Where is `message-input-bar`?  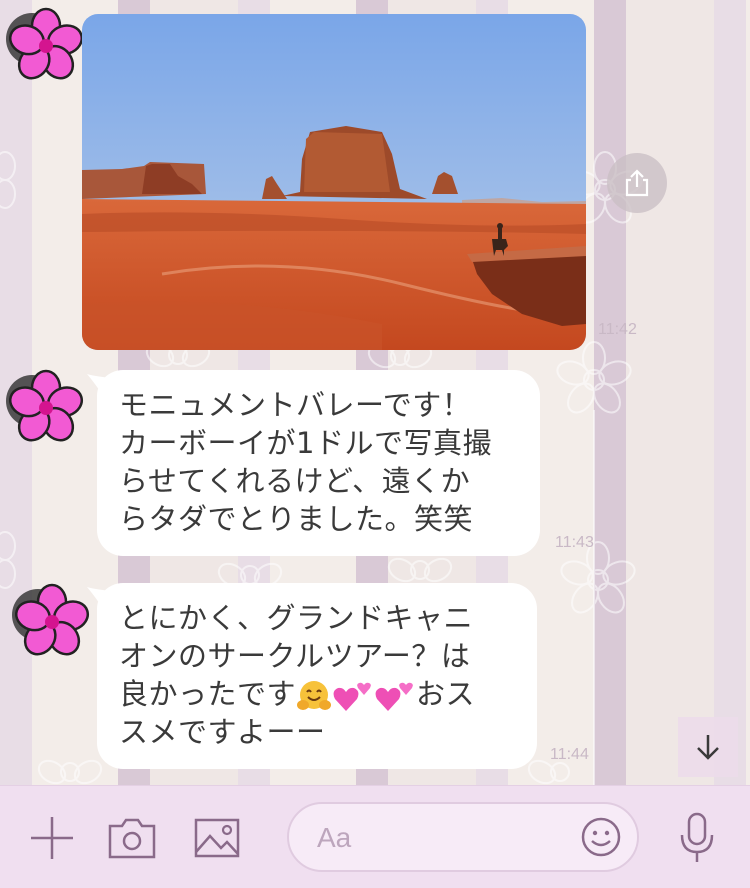
message-input-bar is located at coordinates (375, 836).